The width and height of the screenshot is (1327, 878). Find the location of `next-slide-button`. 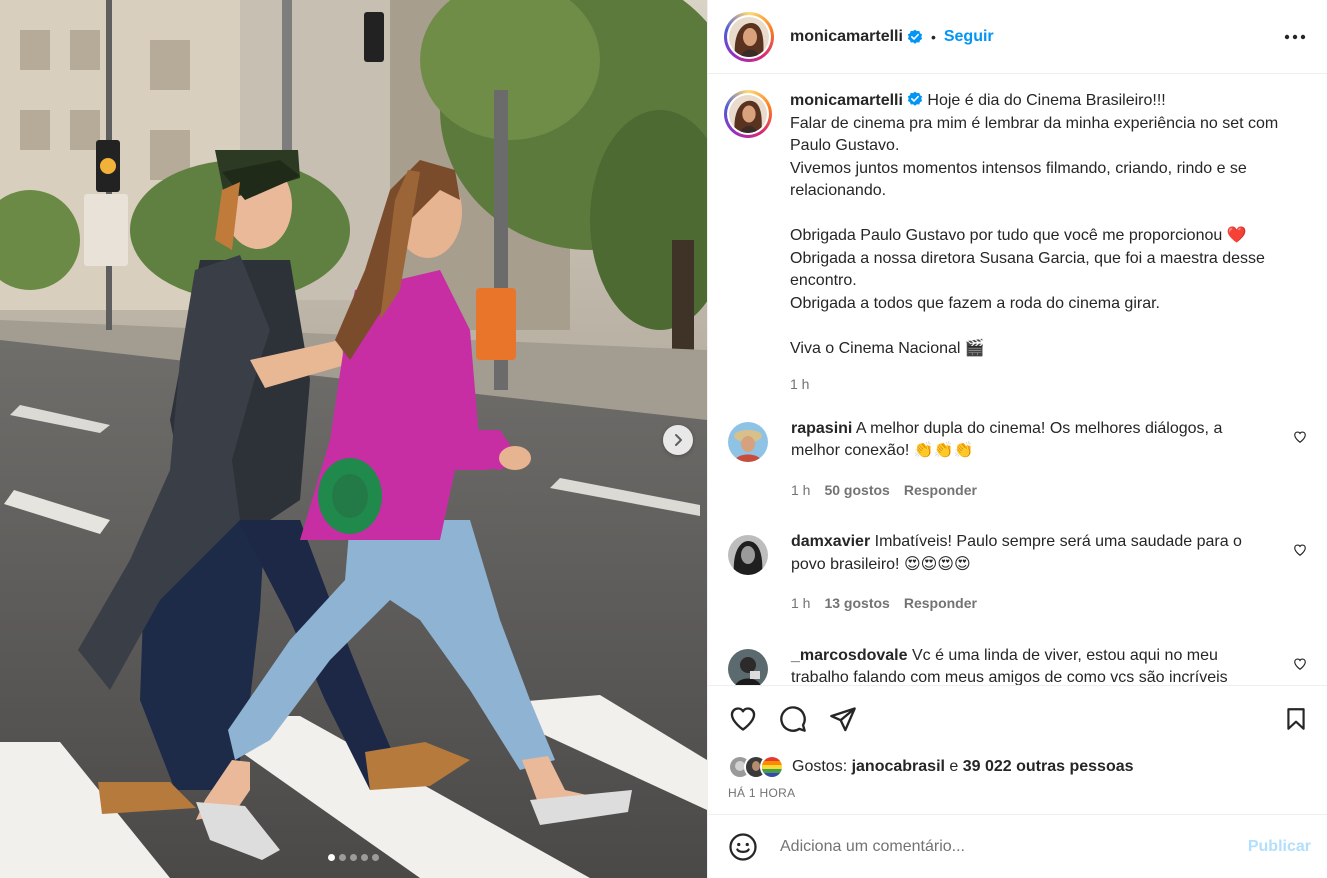

next-slide-button is located at coordinates (678, 440).